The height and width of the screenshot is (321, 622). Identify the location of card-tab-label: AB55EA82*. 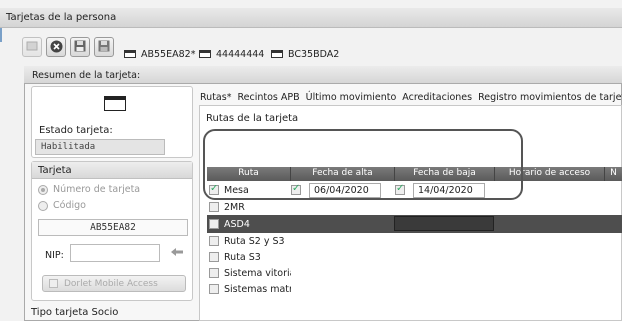
(168, 54).